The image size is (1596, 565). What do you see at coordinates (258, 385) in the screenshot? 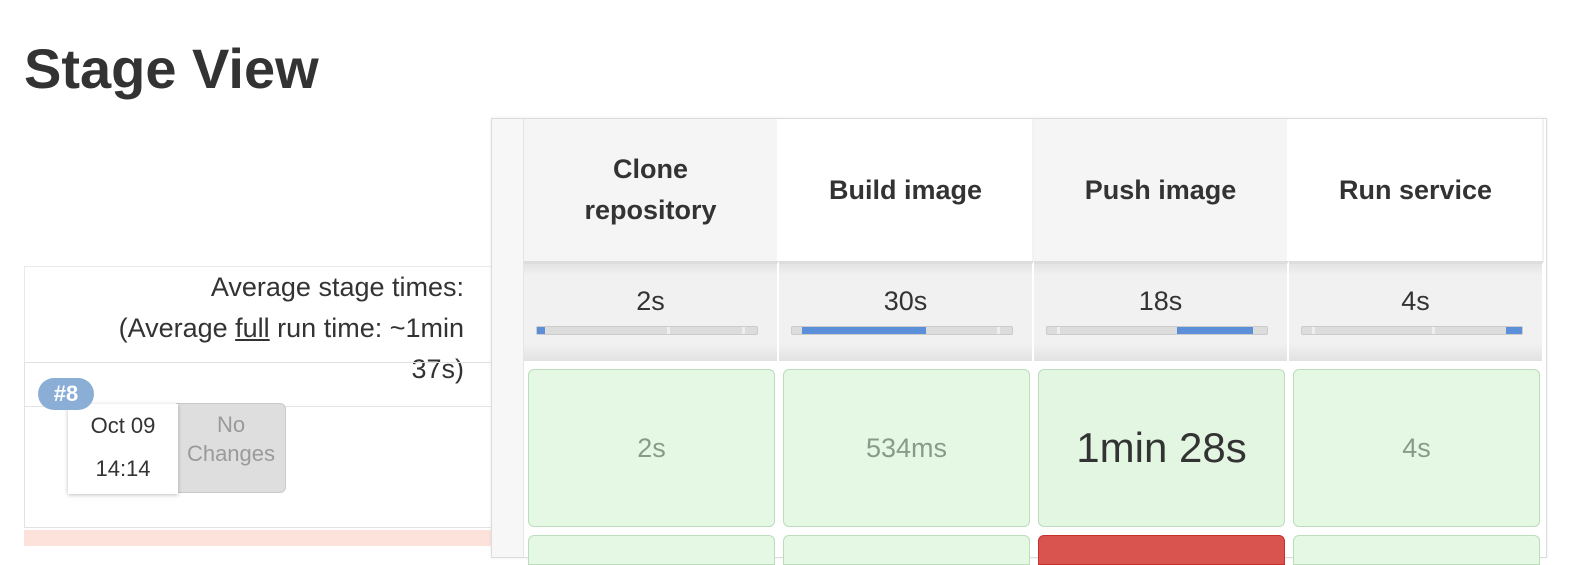
I see `build-row-band` at bounding box center [258, 385].